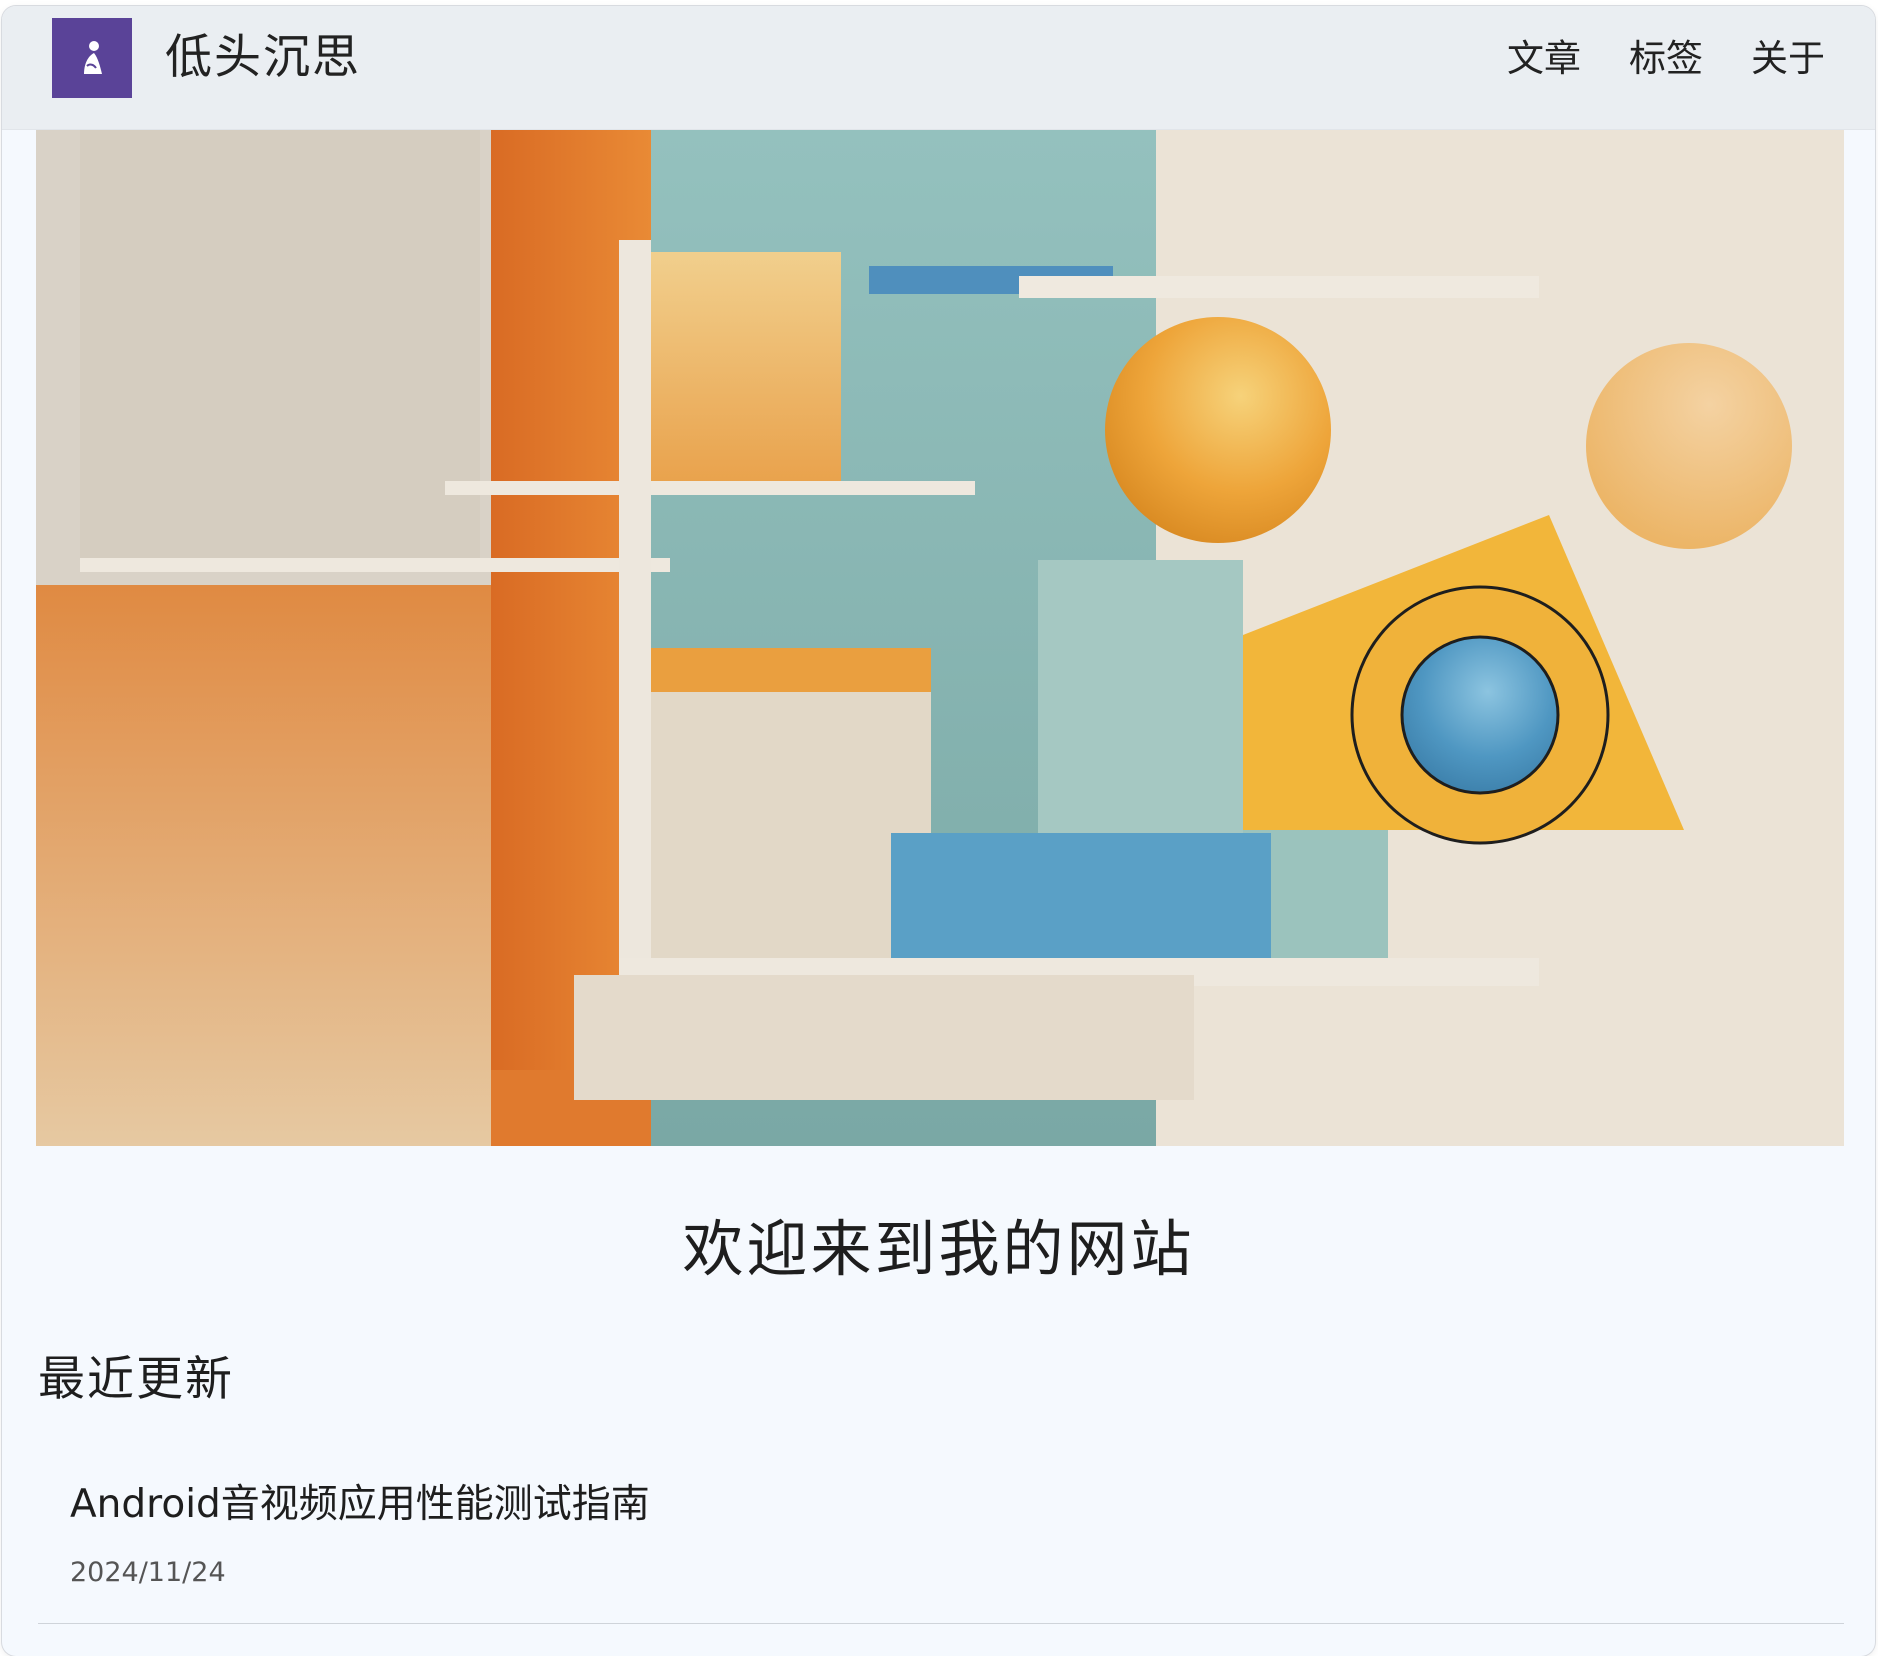 The width and height of the screenshot is (1878, 1656). Describe the element at coordinates (1788, 59) in the screenshot. I see `nav-item-about: 关于` at that location.